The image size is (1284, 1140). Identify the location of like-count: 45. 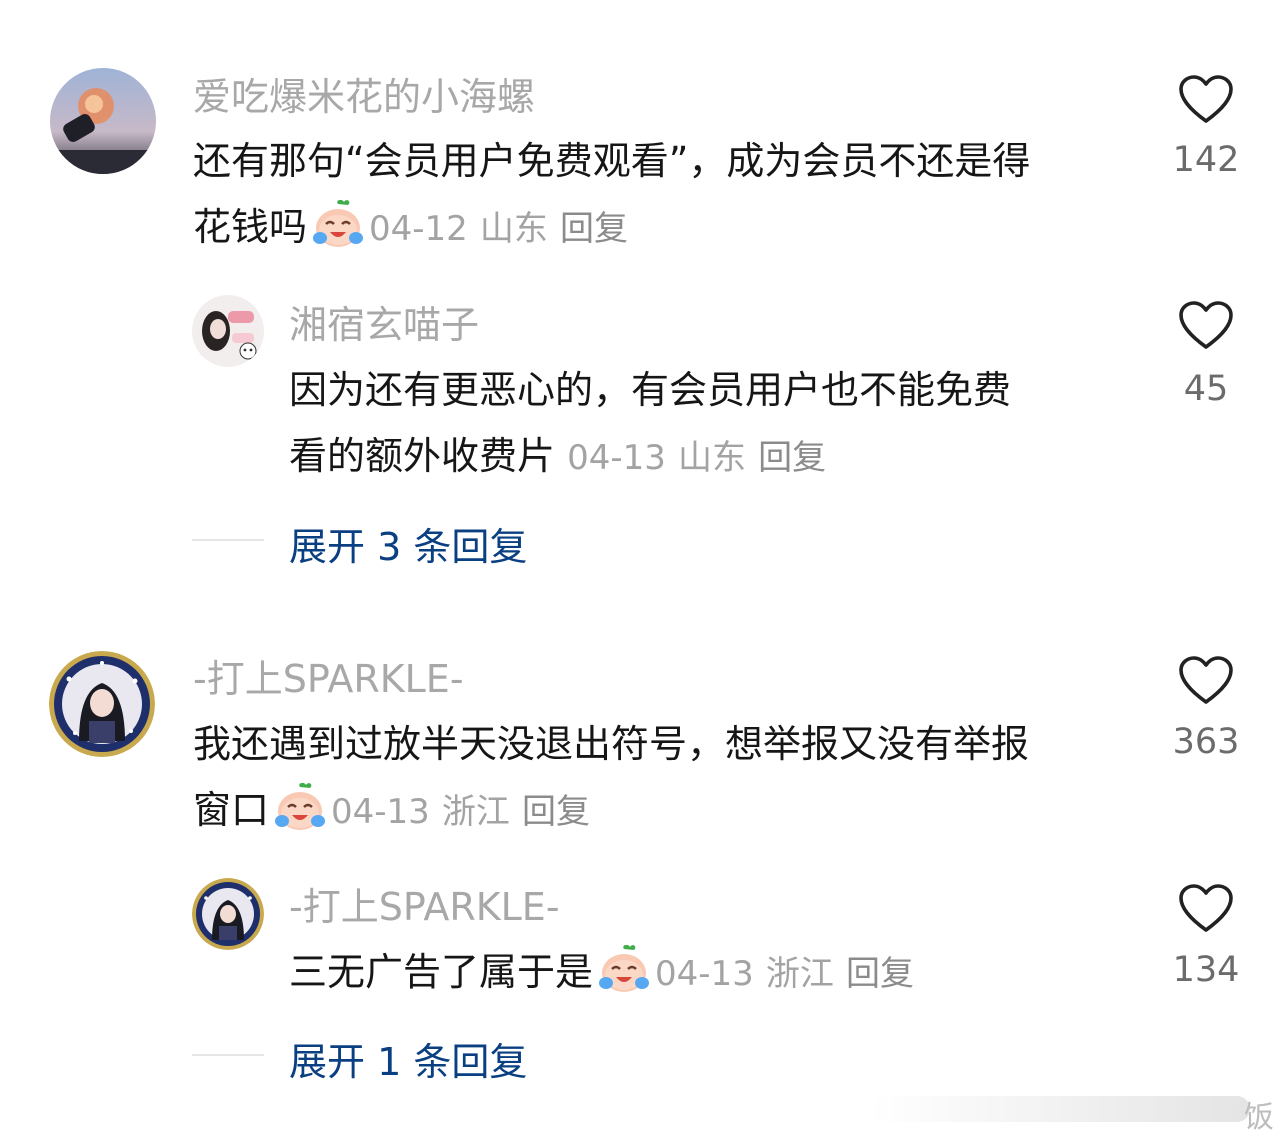
(1206, 389).